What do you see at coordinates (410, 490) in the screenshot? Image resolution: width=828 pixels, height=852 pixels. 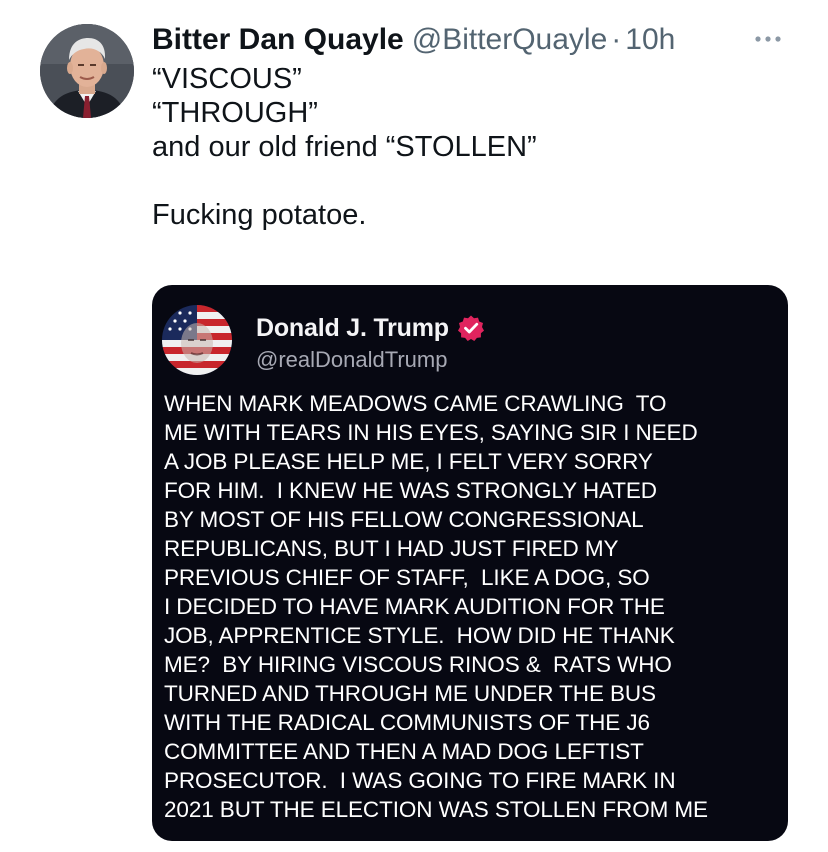 I see `embedded-text-line: FOR HIM. I KNEW HE WAS STRONGLY HATED` at bounding box center [410, 490].